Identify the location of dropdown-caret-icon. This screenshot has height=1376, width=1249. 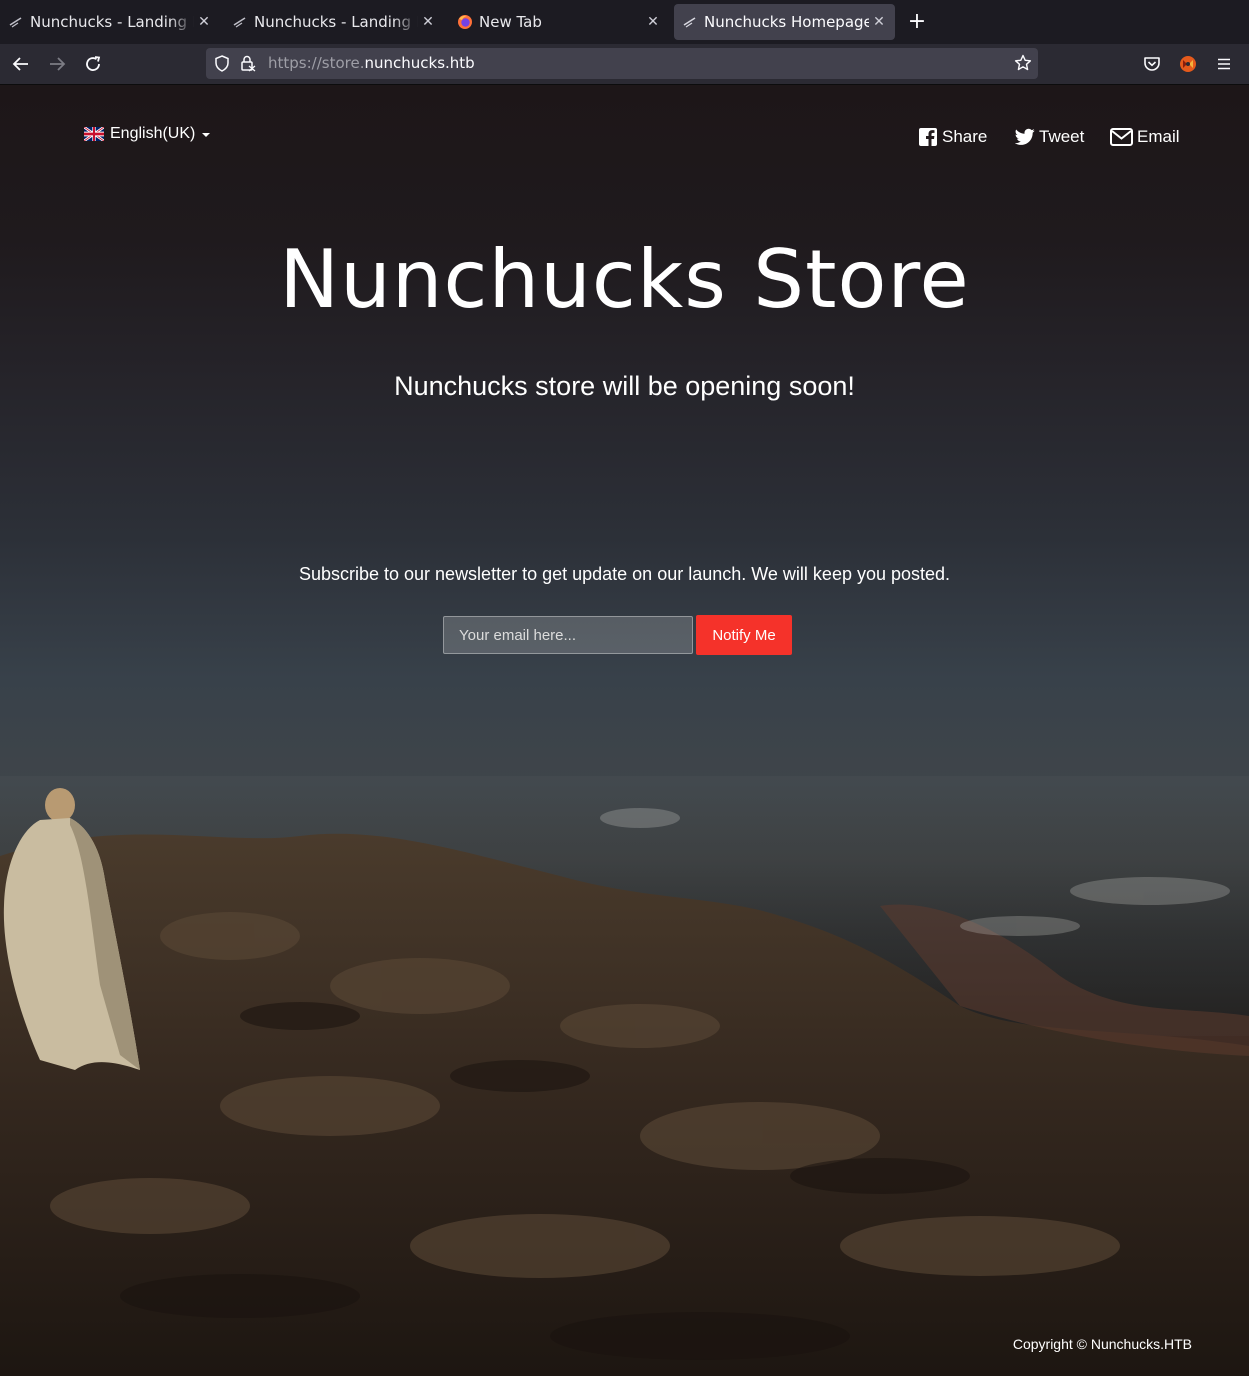
(206, 135).